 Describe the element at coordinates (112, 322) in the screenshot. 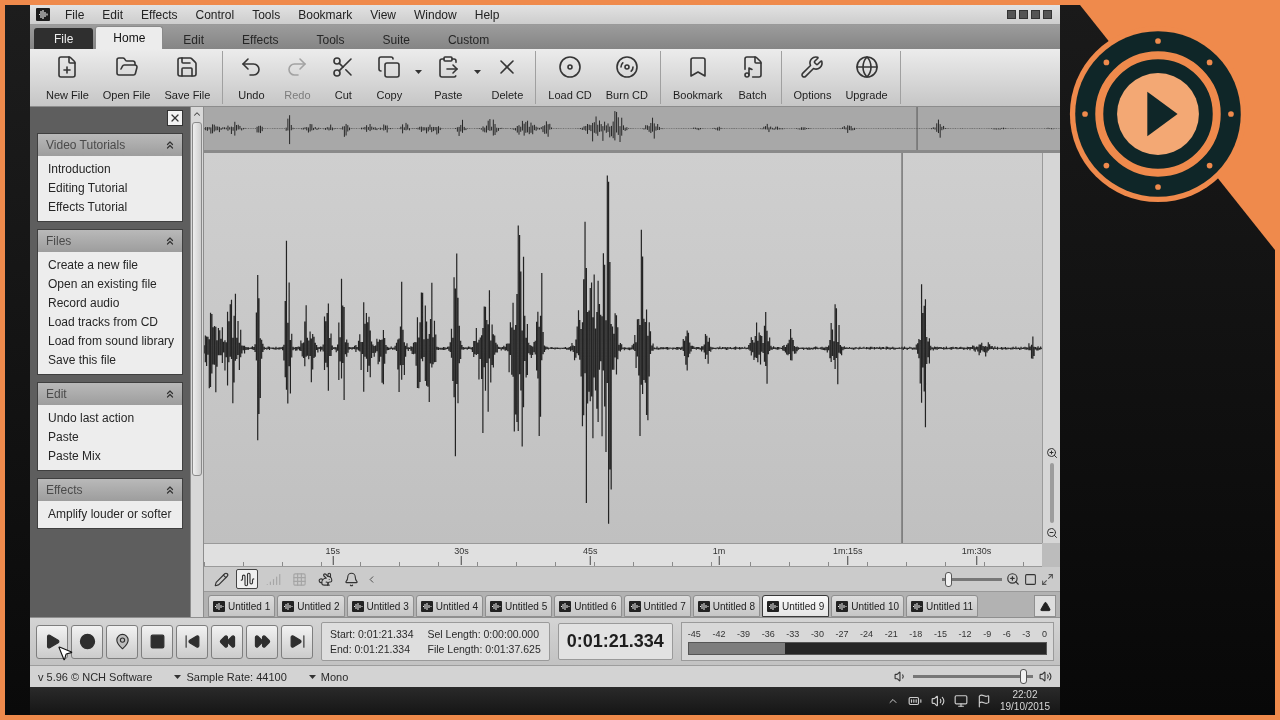

I see `task-link: Load tracks from CD` at that location.